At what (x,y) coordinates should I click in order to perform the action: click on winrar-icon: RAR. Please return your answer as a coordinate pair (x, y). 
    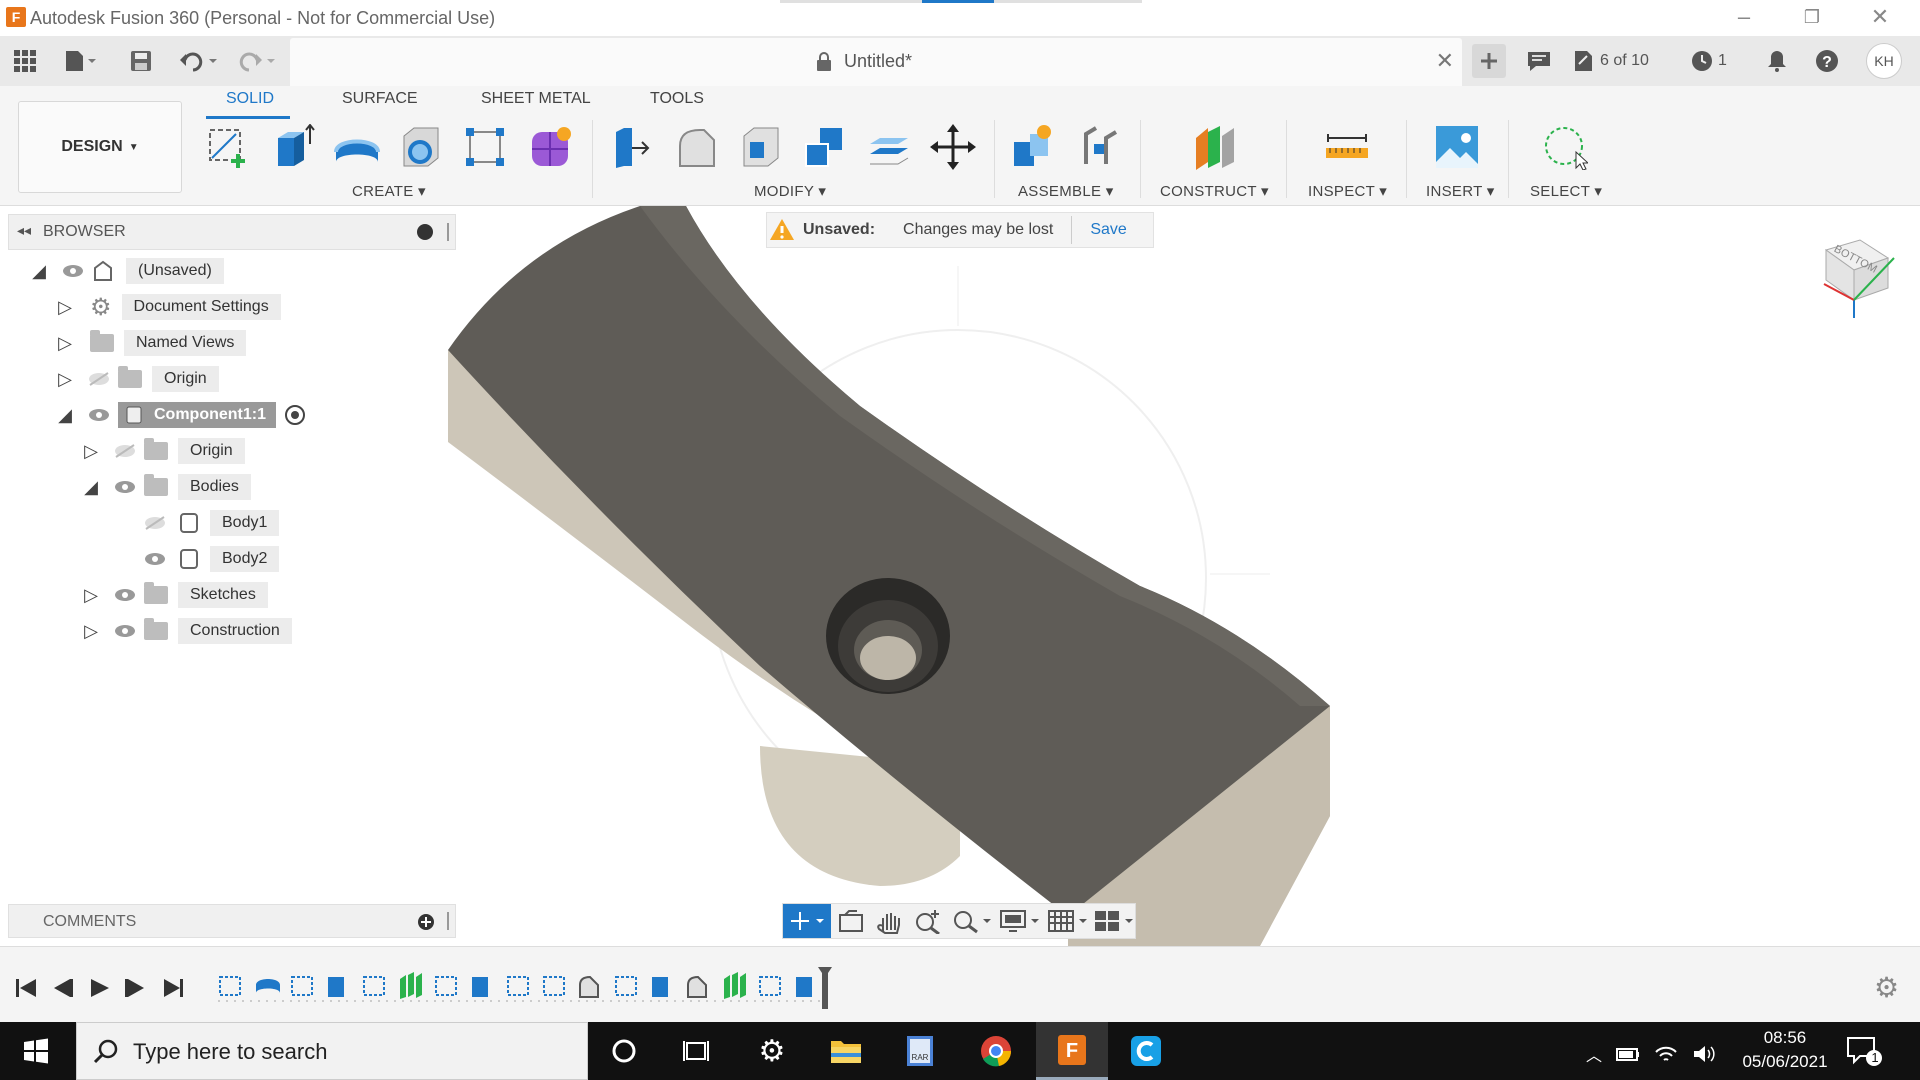
    Looking at the image, I should click on (920, 1051).